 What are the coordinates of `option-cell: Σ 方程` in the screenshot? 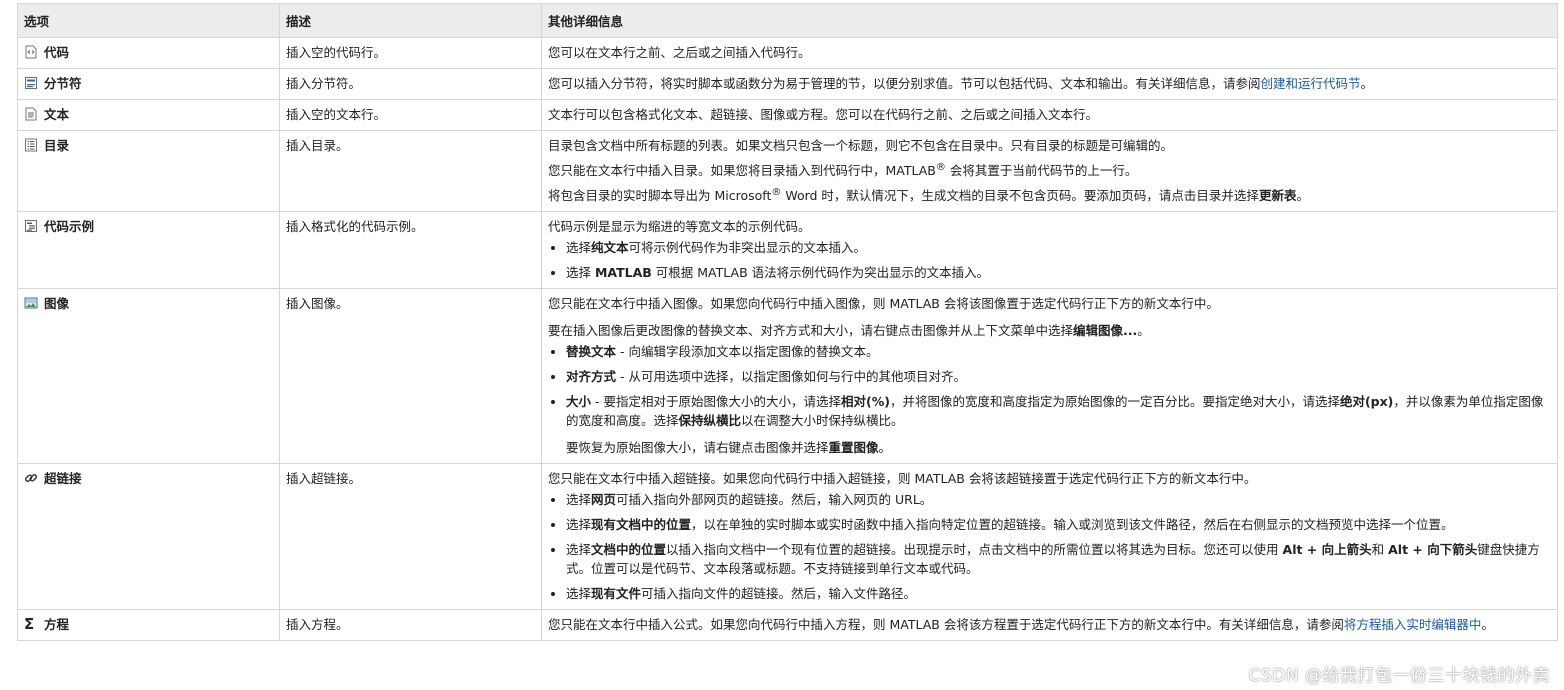 It's located at (148, 624).